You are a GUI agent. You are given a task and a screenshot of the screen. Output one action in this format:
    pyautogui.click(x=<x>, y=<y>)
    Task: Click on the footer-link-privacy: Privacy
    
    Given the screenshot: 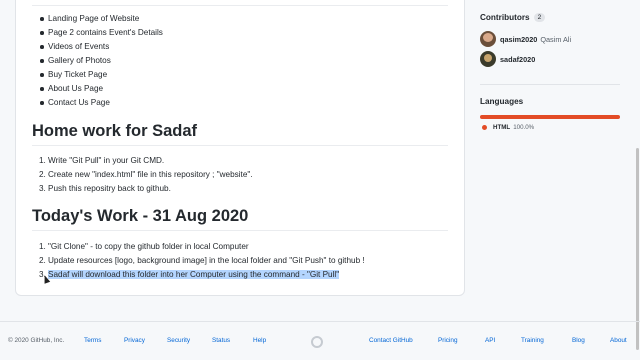 What is the action you would take?
    pyautogui.click(x=134, y=340)
    